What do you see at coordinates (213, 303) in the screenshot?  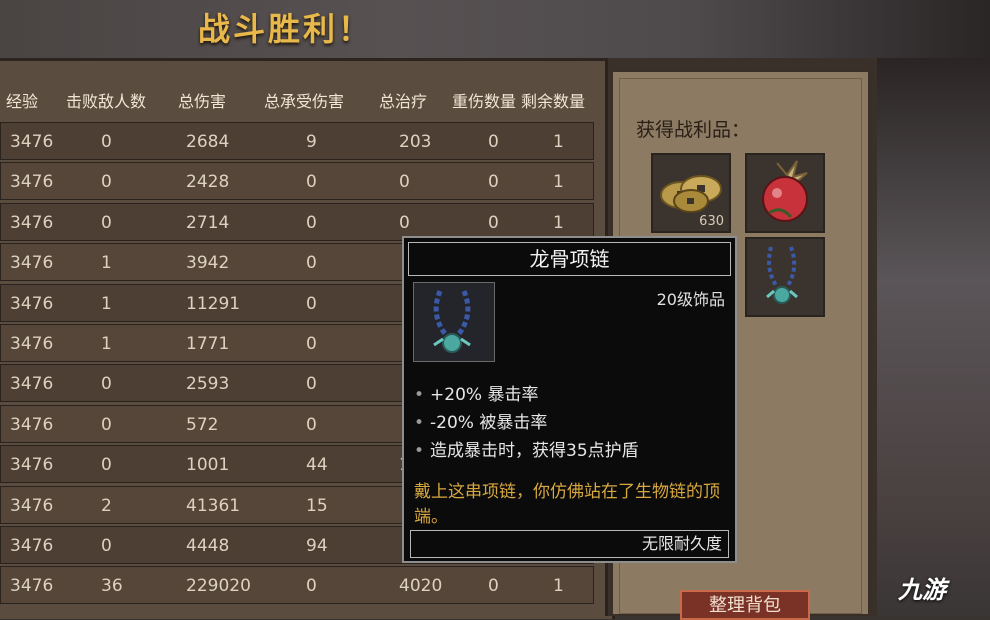 I see `table-cell: 11291` at bounding box center [213, 303].